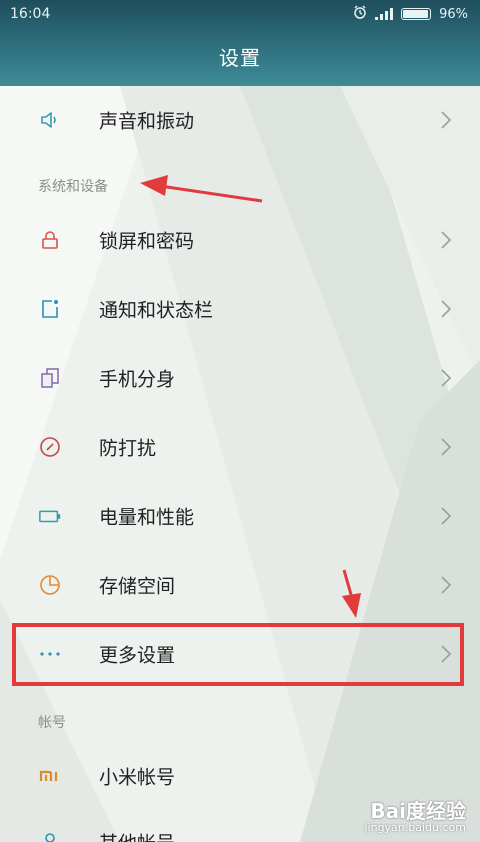 The image size is (480, 842). What do you see at coordinates (416, 14) in the screenshot?
I see `battery-status-icon` at bounding box center [416, 14].